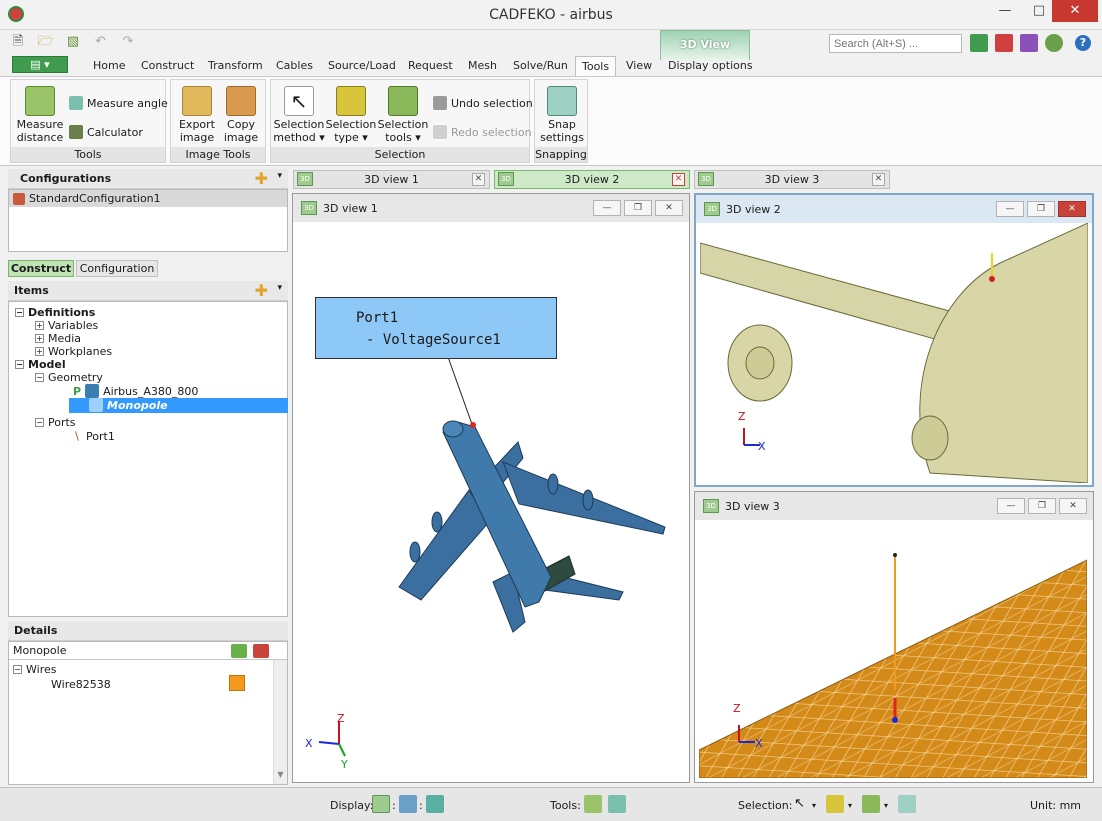 This screenshot has width=1102, height=821. I want to click on copy-image-button: Copy image, so click(241, 115).